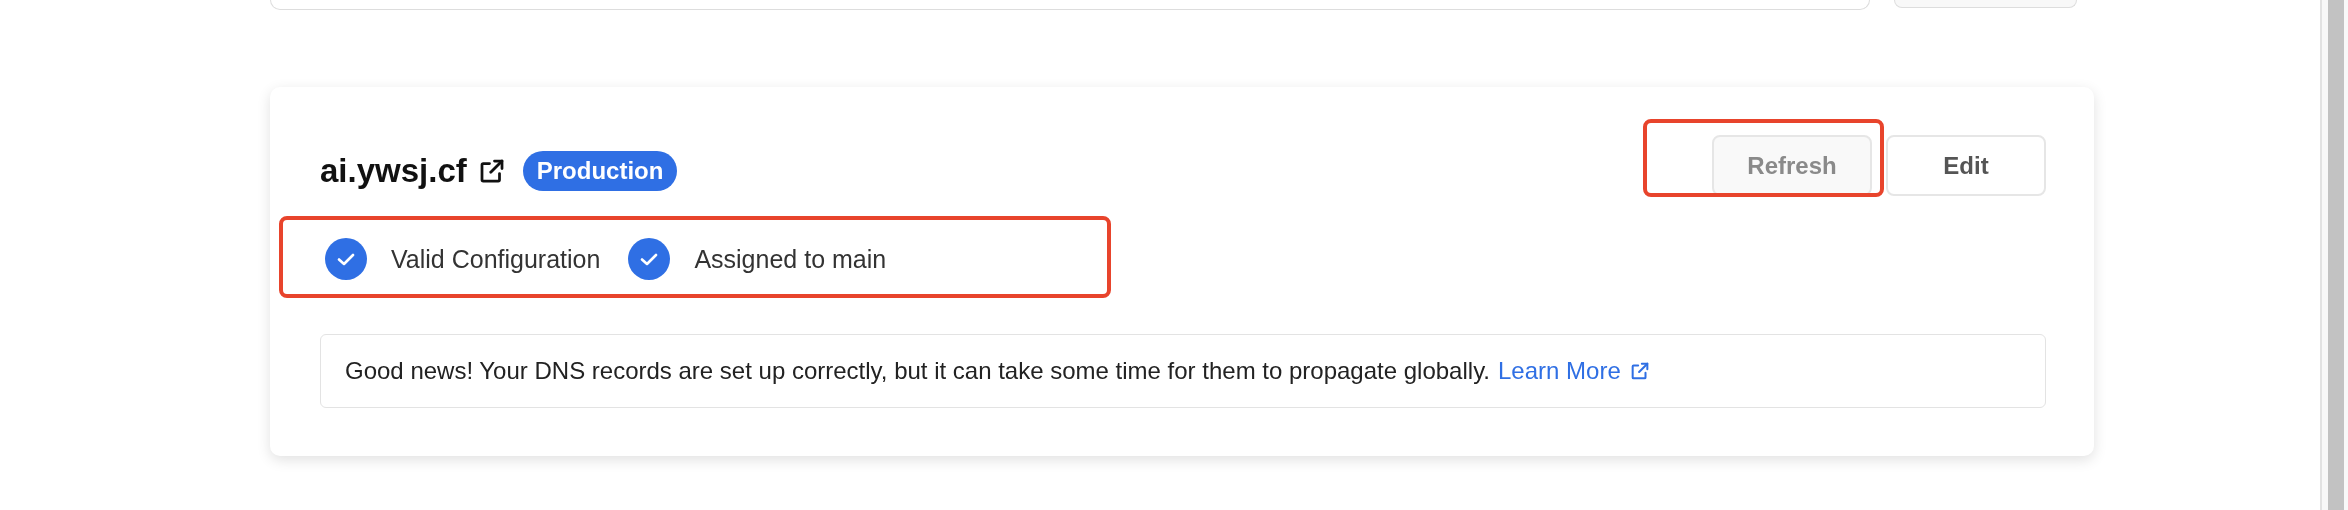 The width and height of the screenshot is (2348, 510). I want to click on status-label: Valid Configuration, so click(496, 259).